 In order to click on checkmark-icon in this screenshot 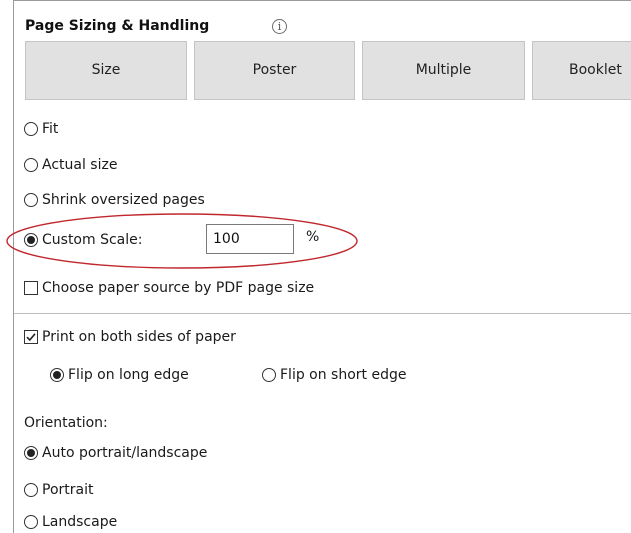, I will do `click(31, 337)`.